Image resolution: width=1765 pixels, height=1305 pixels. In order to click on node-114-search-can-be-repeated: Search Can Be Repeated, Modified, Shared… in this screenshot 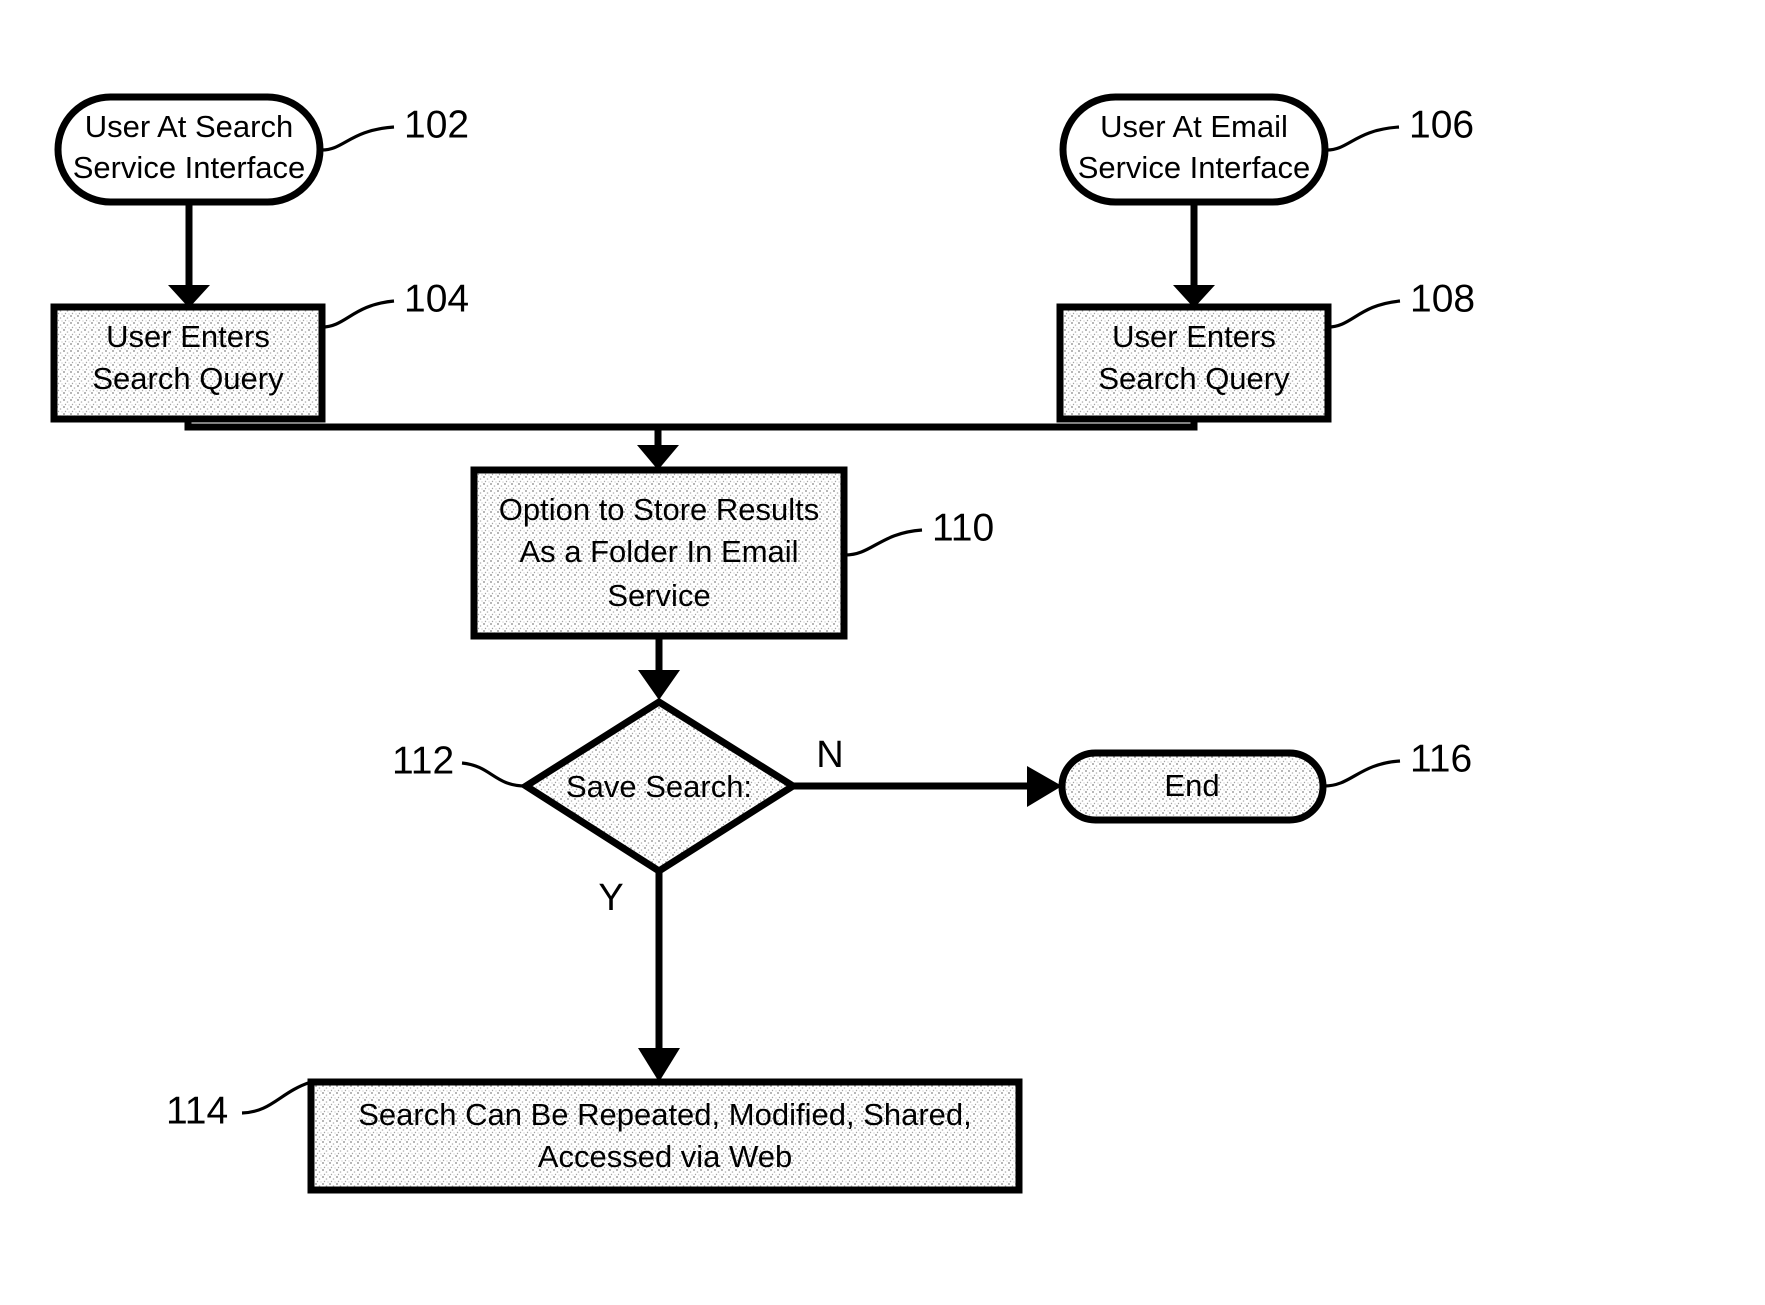, I will do `click(665, 1136)`.